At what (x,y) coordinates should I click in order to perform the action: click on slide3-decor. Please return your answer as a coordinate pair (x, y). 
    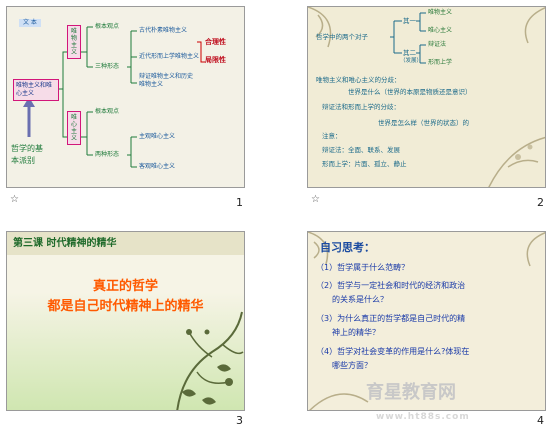
    Looking at the image, I should click on (125, 351).